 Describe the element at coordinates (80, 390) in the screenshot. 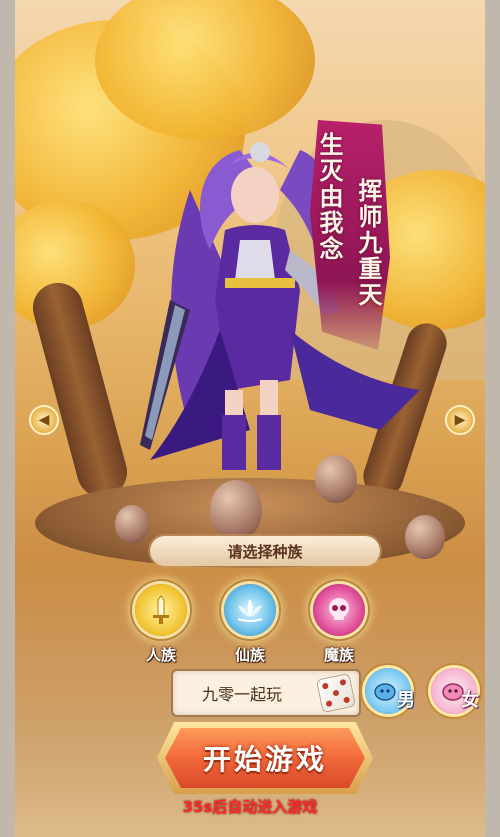

I see `tree-trunk` at that location.